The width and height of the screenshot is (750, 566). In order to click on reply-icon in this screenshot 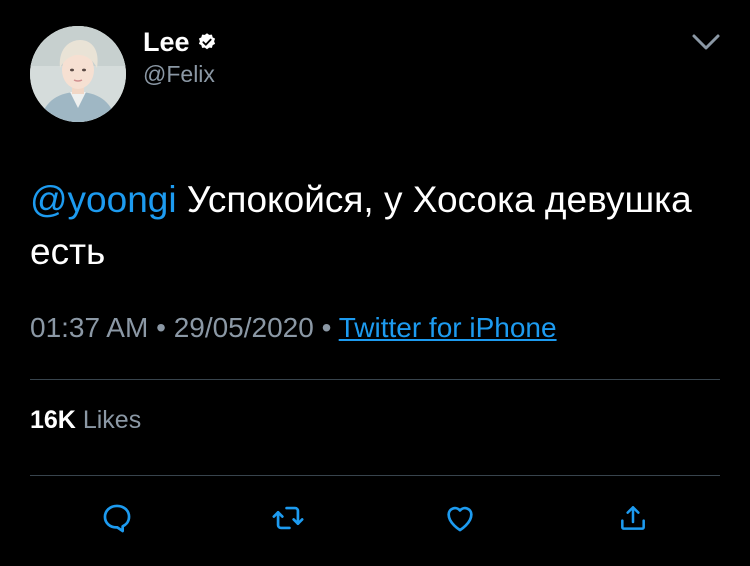, I will do `click(117, 518)`.